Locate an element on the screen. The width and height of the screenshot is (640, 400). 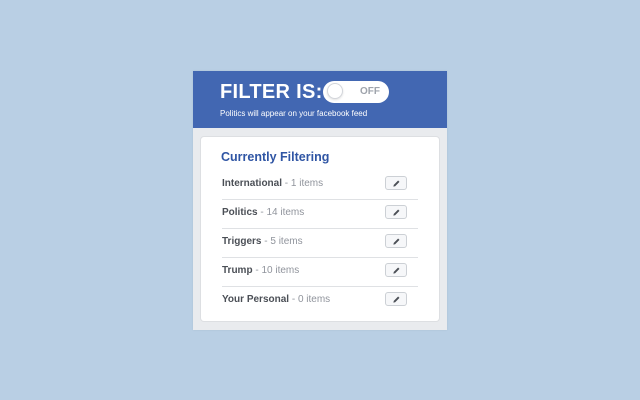
edit-politics-button is located at coordinates (396, 212).